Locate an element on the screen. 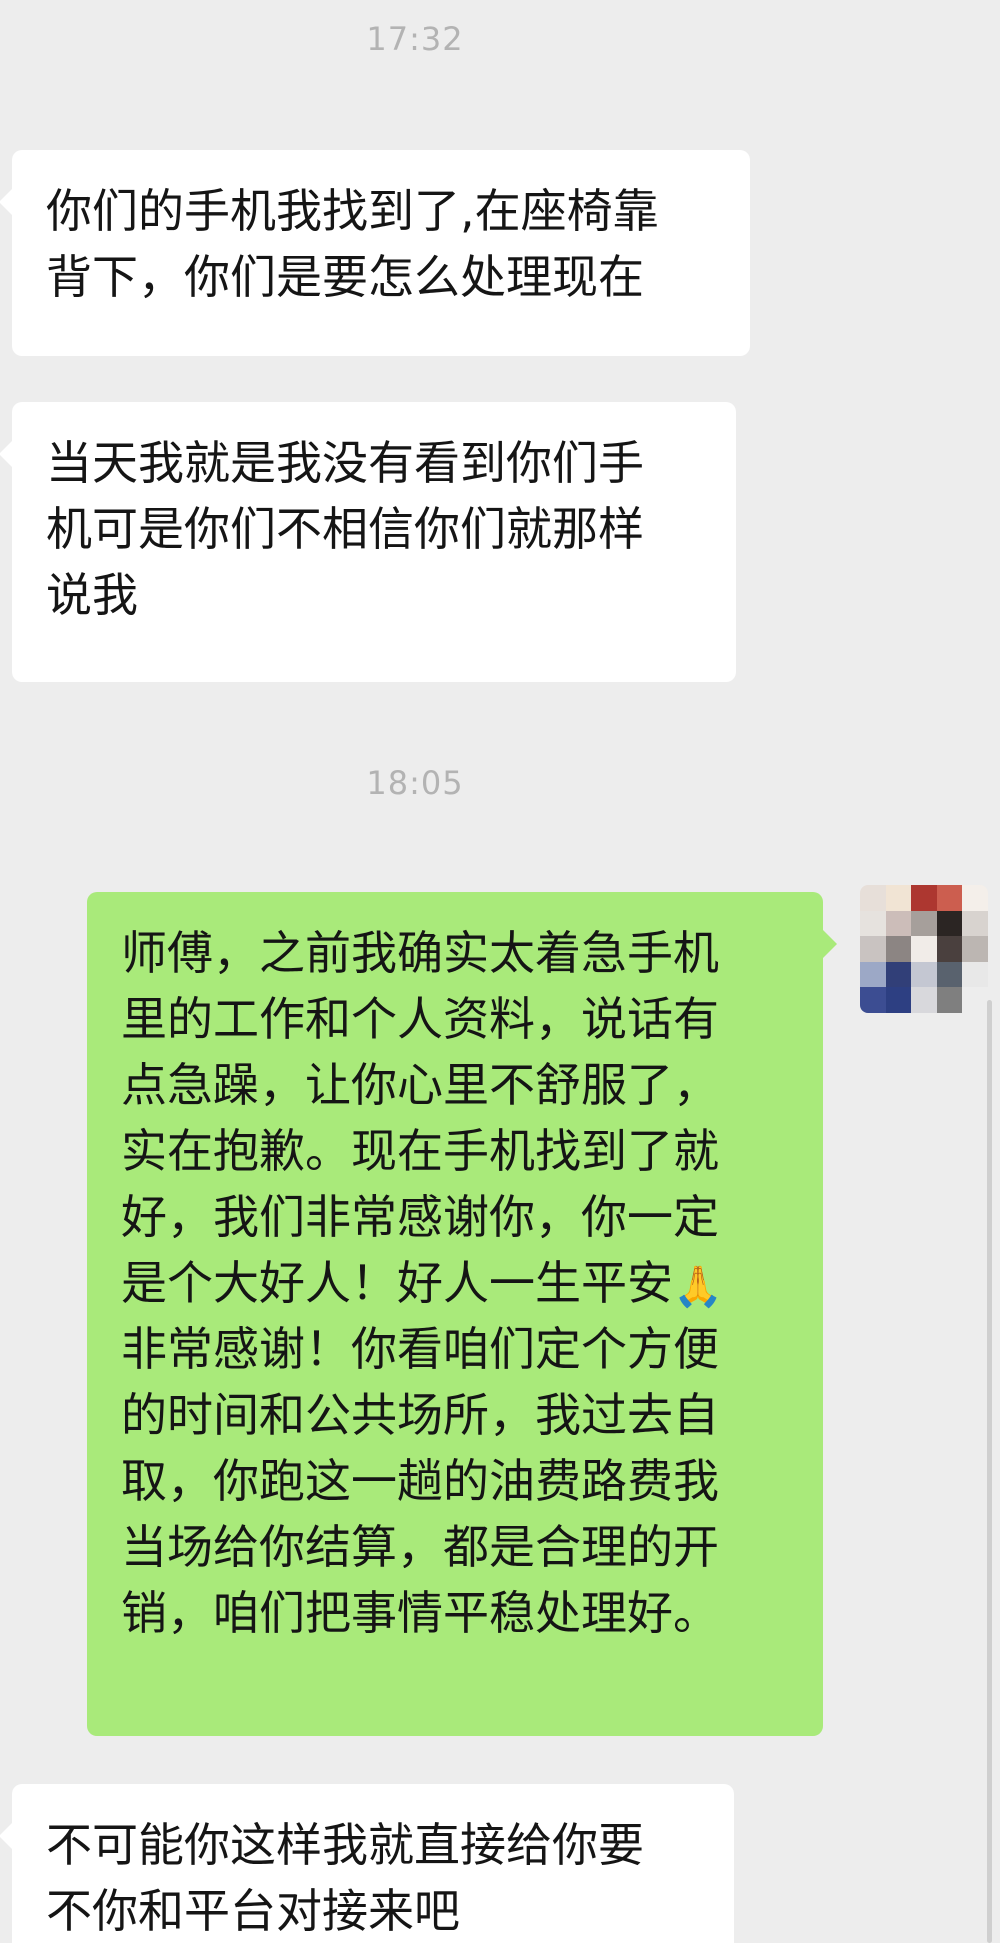  message-line: 当场给你结算，都是合理的开 is located at coordinates (420, 1547).